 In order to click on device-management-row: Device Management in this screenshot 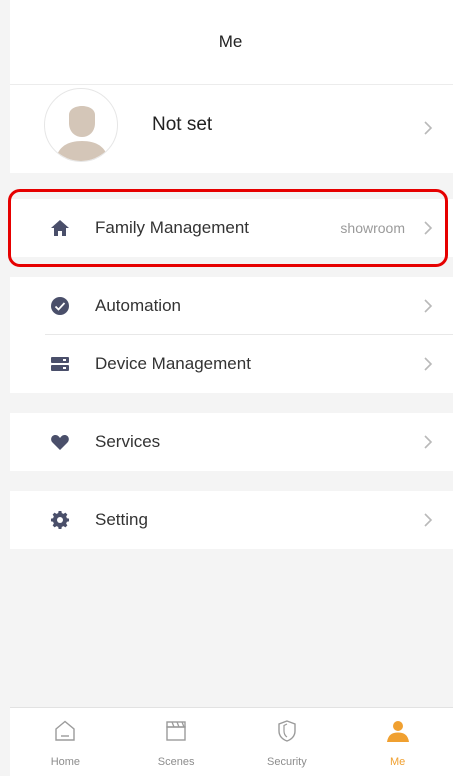, I will do `click(231, 364)`.